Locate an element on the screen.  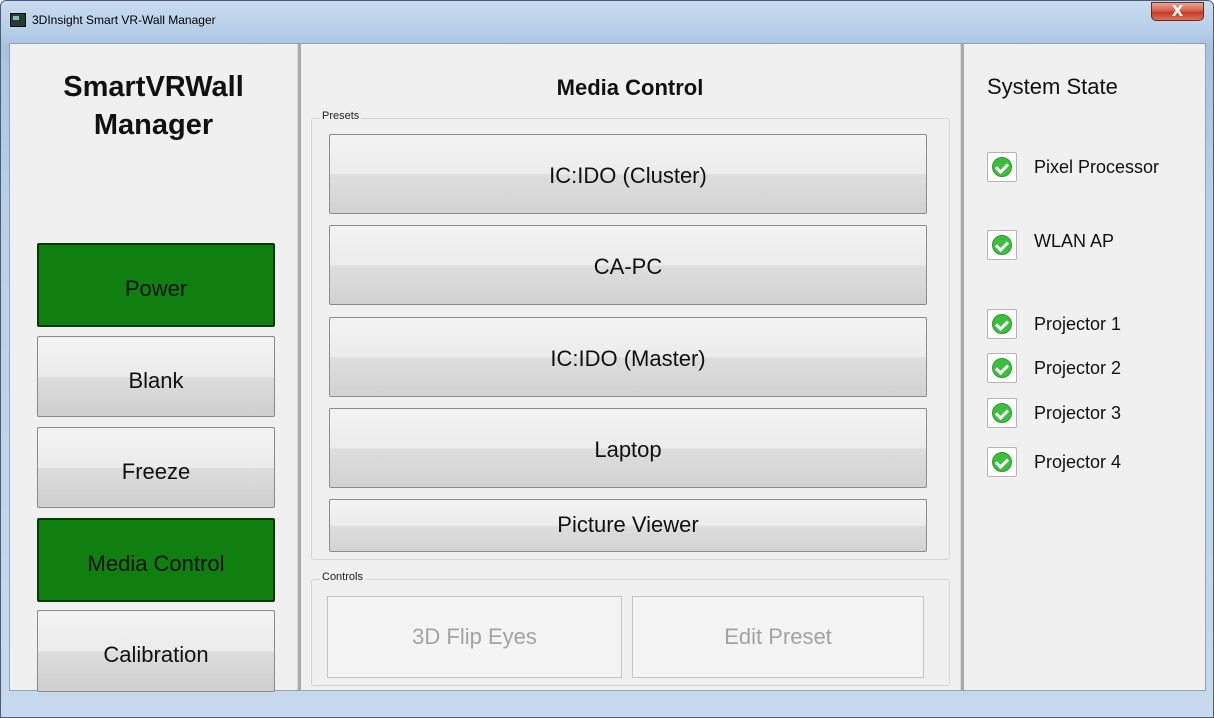
state-label: Projector 3 is located at coordinates (1078, 412).